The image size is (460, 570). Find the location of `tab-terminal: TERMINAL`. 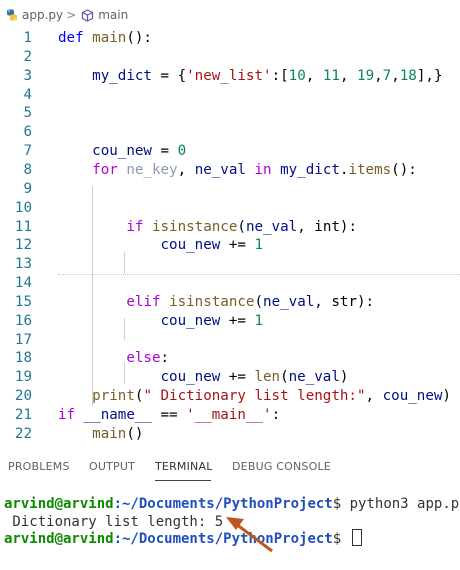

tab-terminal: TERMINAL is located at coordinates (184, 466).